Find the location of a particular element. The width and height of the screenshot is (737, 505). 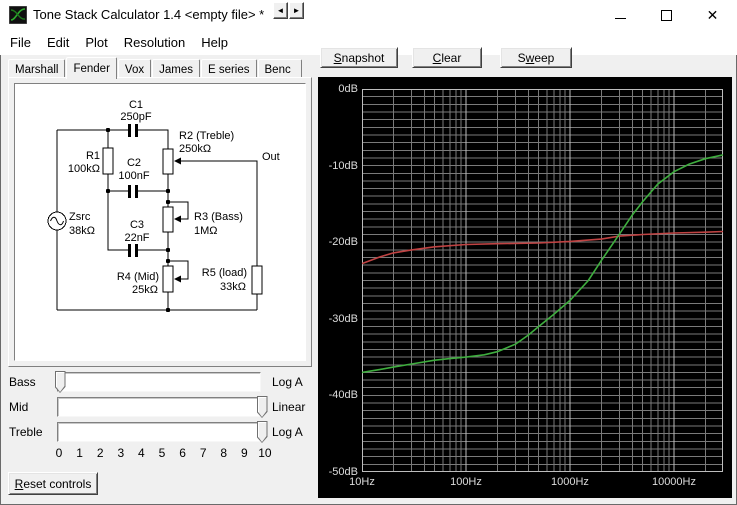

scale-4: 4 is located at coordinates (141, 453).